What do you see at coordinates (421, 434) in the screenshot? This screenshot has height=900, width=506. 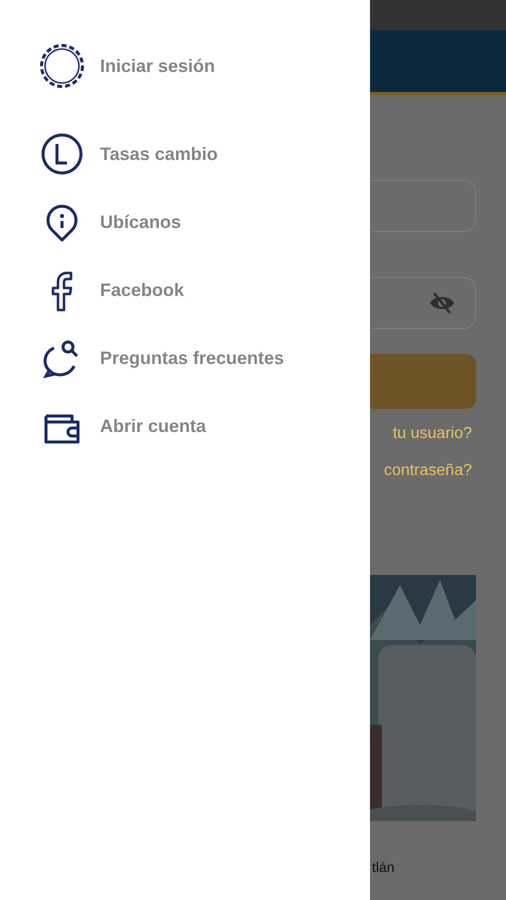 I see `link: tu usuario?` at bounding box center [421, 434].